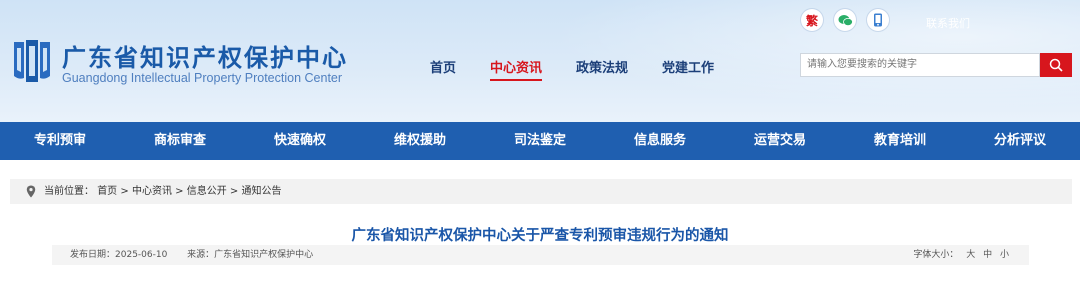  Describe the element at coordinates (688, 69) in the screenshot. I see `top-nav-party-building: 党建工作` at that location.